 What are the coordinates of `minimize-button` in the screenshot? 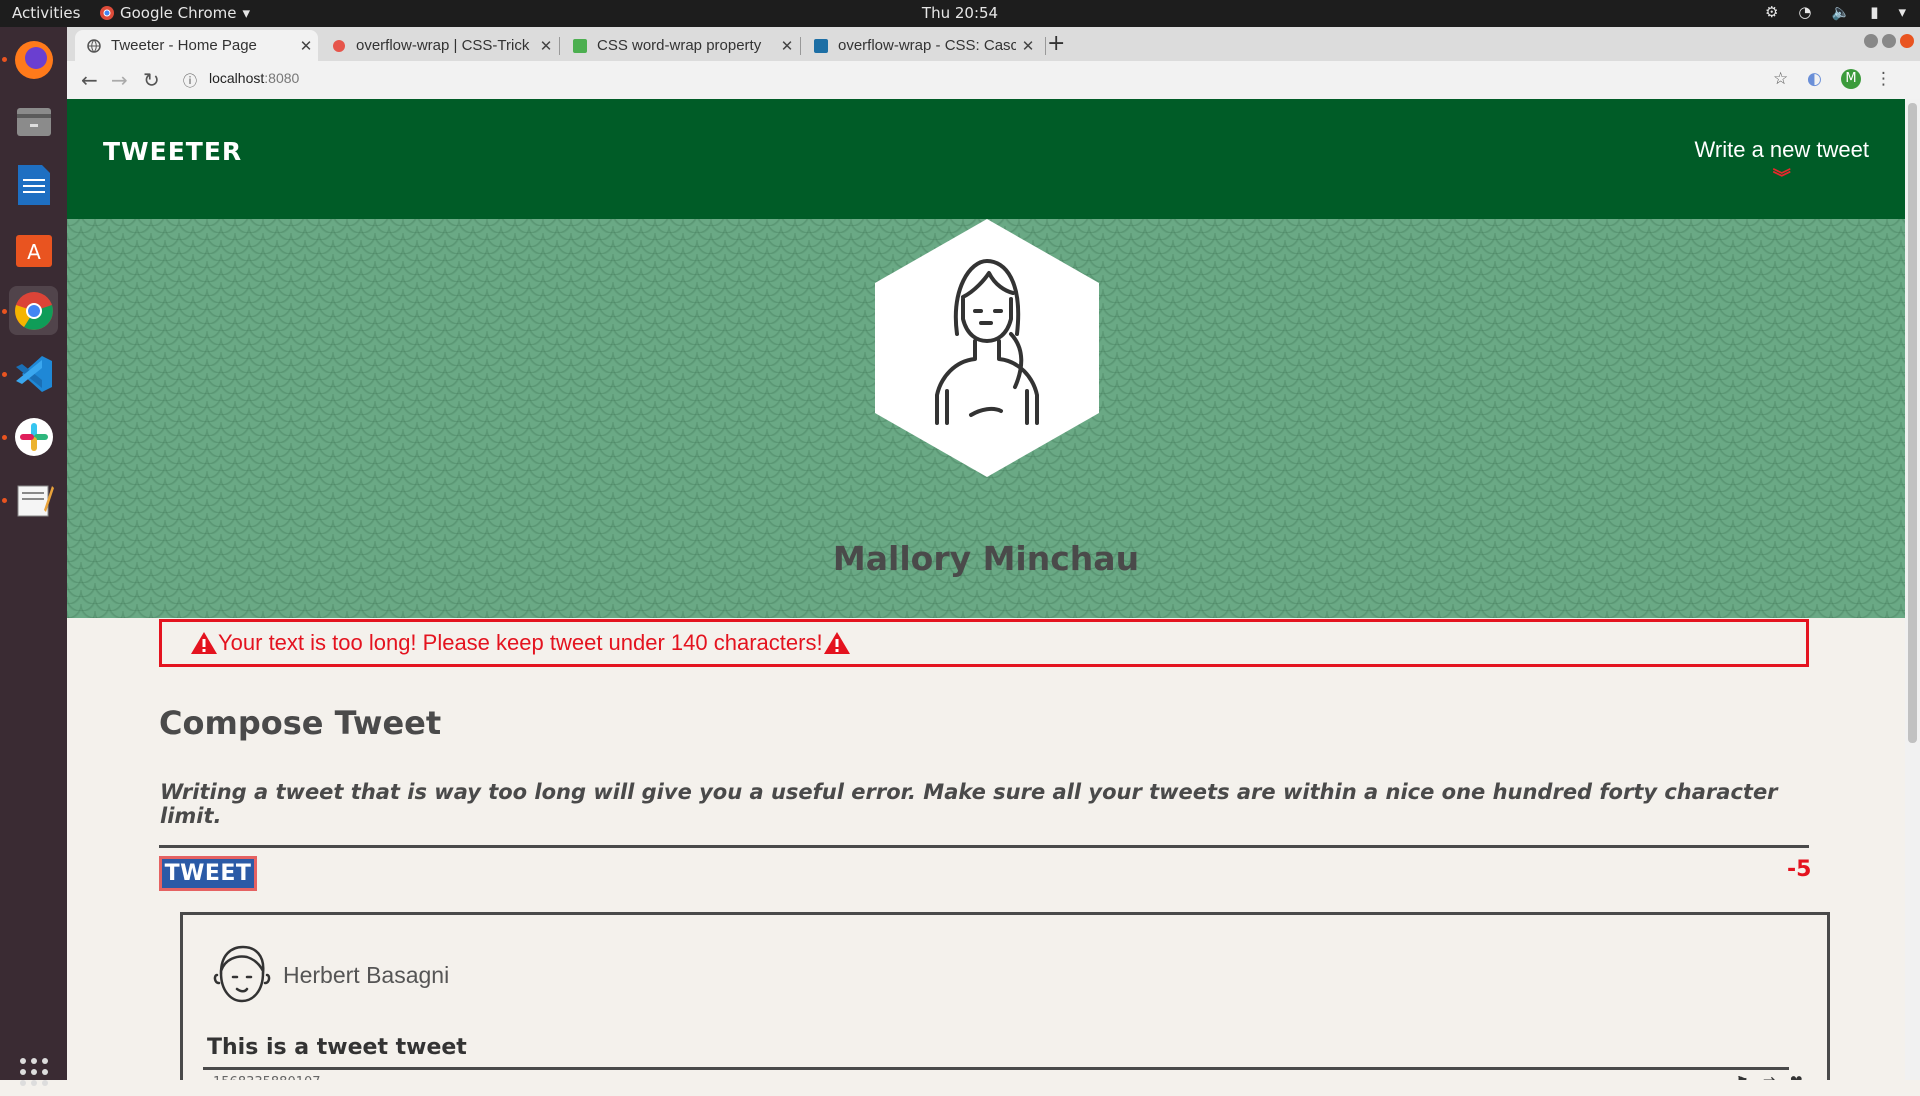 It's located at (1871, 41).